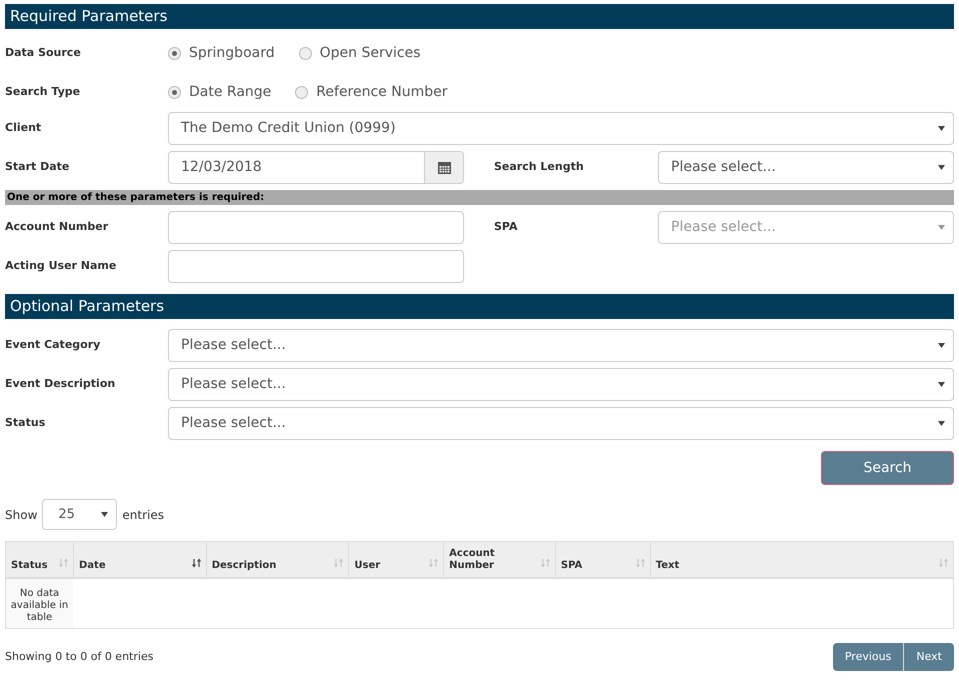 This screenshot has width=959, height=680. I want to click on show-label: Show, so click(21, 515).